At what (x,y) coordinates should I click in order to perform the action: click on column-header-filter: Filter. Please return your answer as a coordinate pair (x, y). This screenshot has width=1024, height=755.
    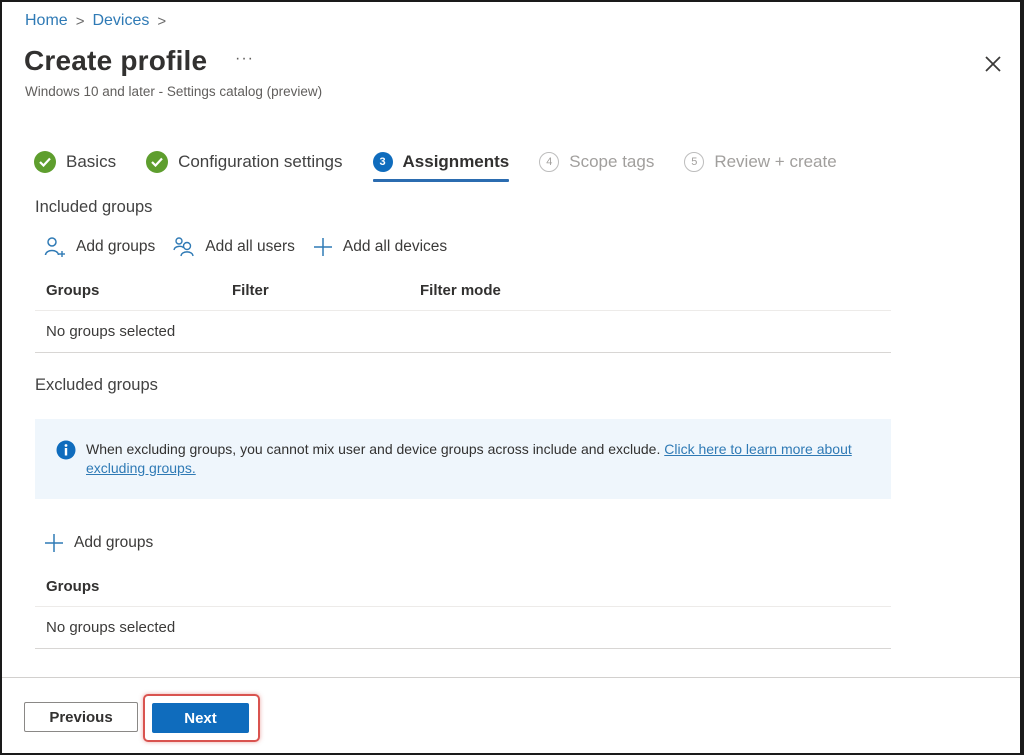
    Looking at the image, I should click on (315, 290).